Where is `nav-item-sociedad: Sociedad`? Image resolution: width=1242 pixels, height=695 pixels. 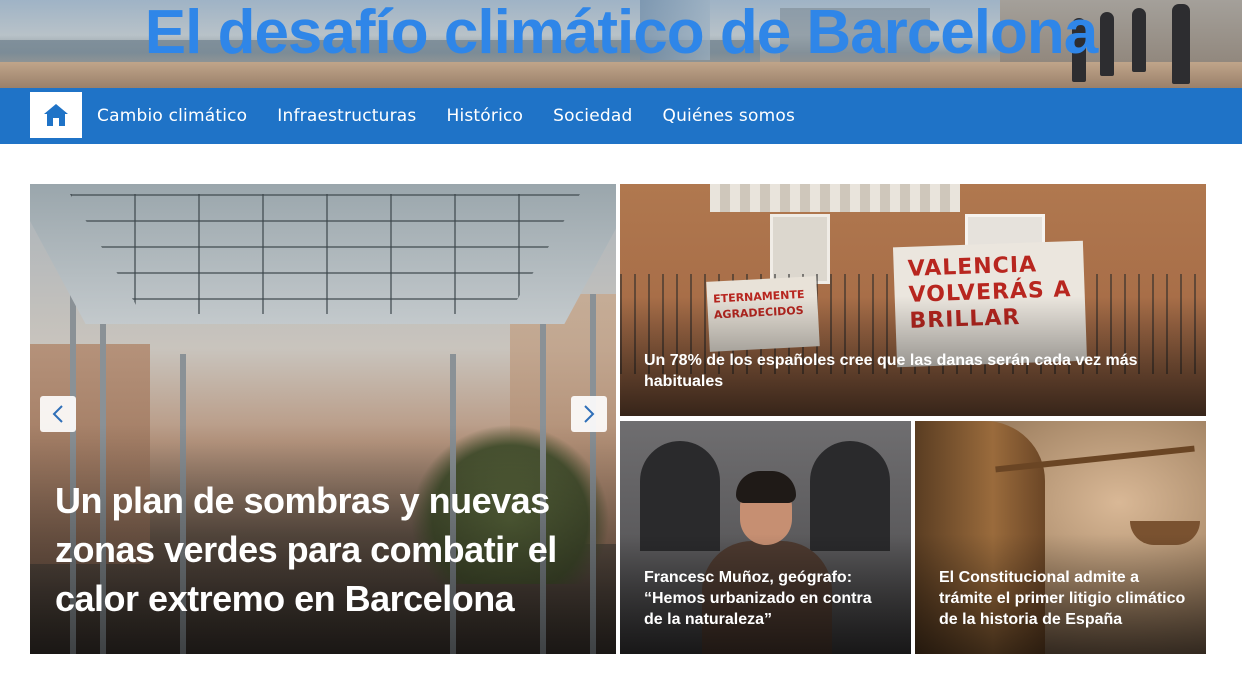
nav-item-sociedad: Sociedad is located at coordinates (592, 116).